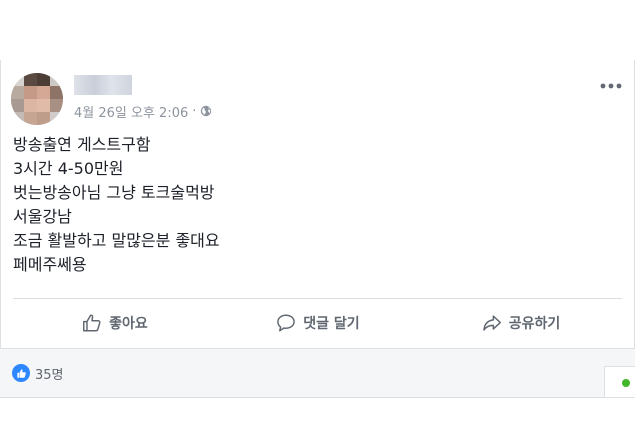 The width and height of the screenshot is (635, 424). What do you see at coordinates (317, 410) in the screenshot?
I see `next-content-strip` at bounding box center [317, 410].